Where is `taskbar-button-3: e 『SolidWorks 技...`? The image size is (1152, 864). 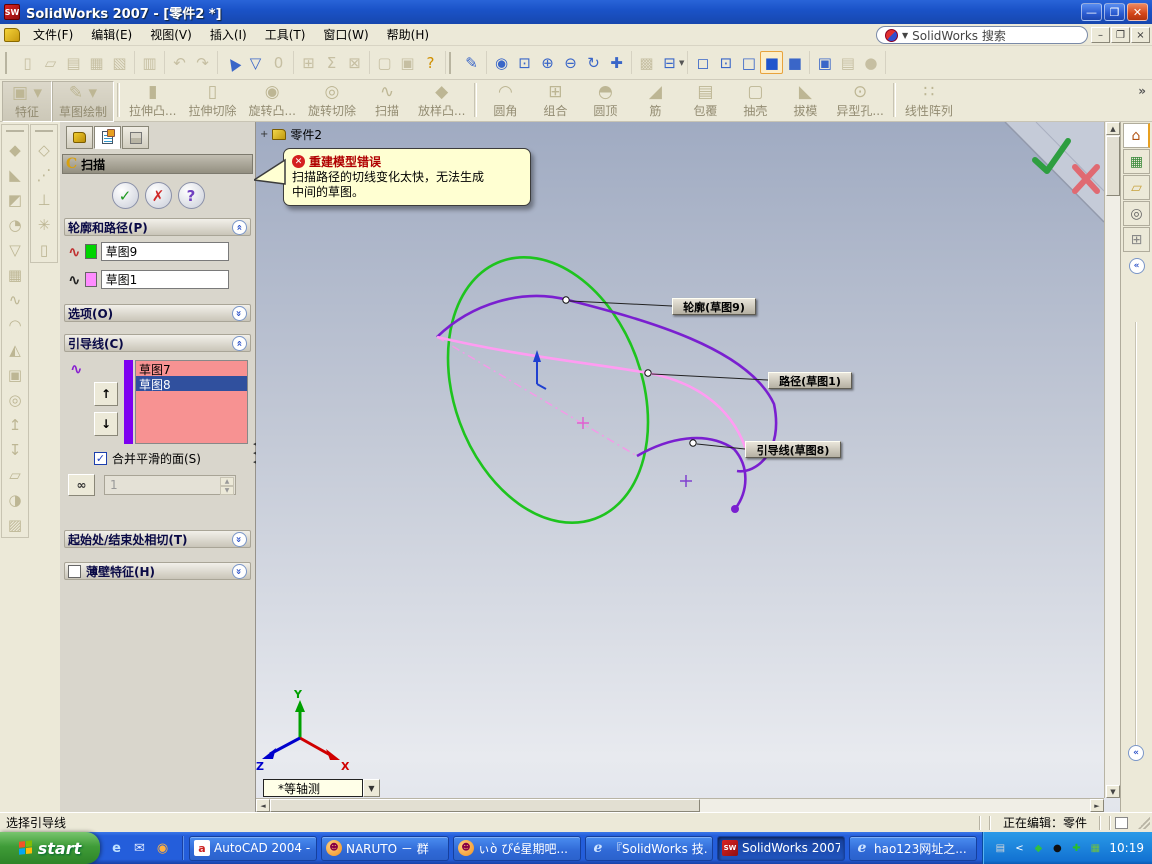 taskbar-button-3: e 『SolidWorks 技... is located at coordinates (649, 848).